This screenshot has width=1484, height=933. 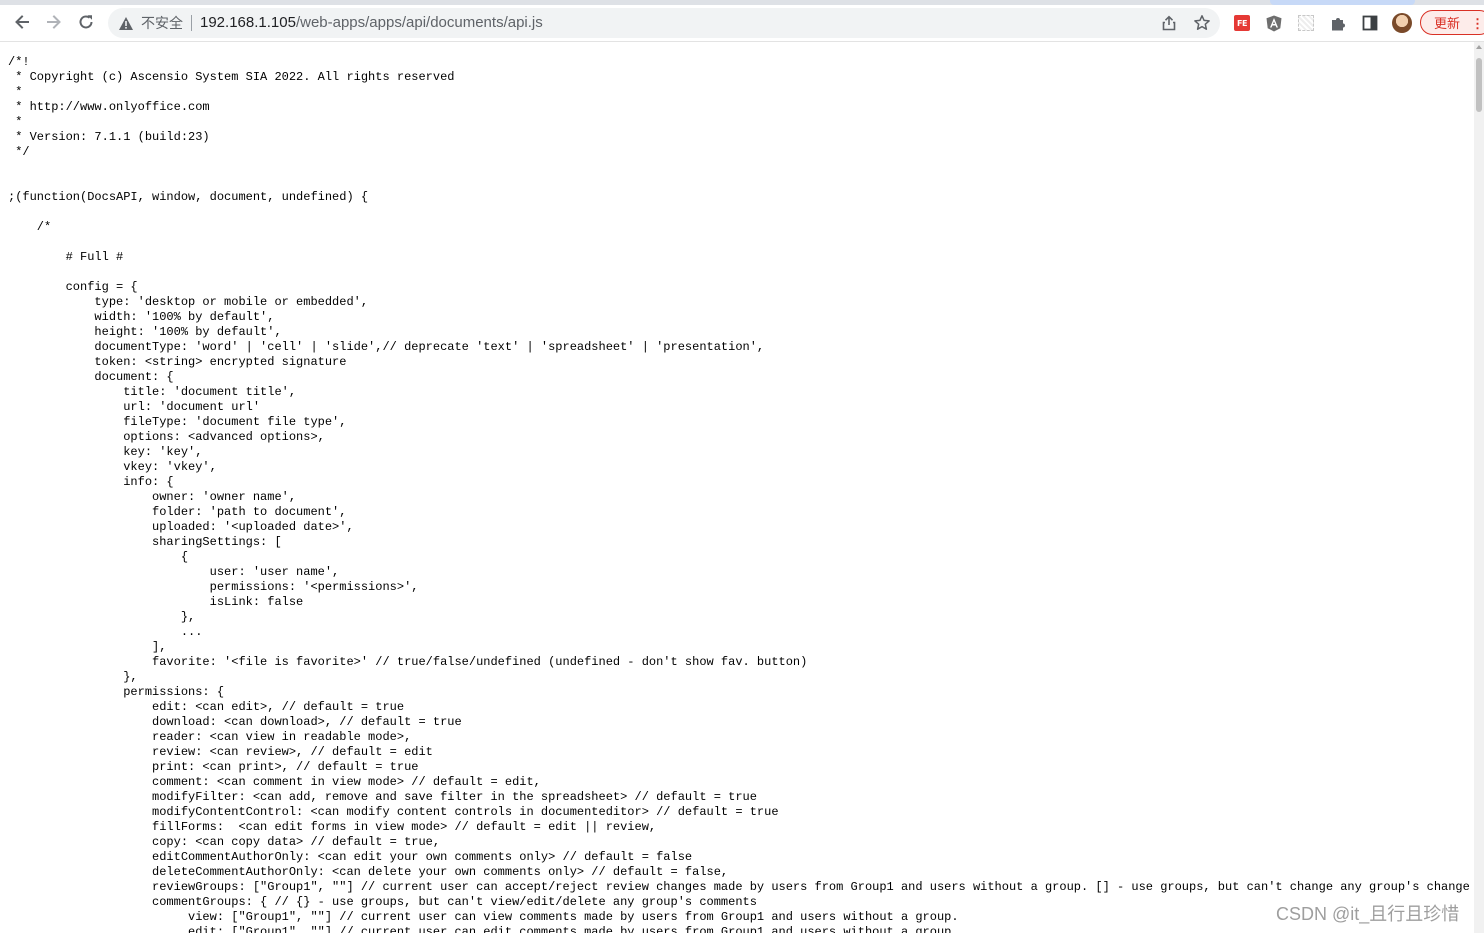 I want to click on qr-box, so click(x=1306, y=23).